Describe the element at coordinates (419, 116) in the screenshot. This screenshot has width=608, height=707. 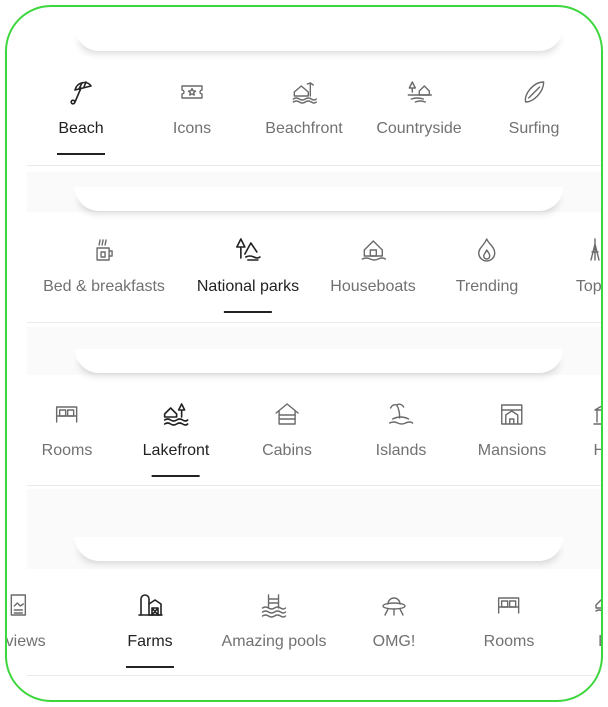
I see `category-countryside: Countryside` at that location.